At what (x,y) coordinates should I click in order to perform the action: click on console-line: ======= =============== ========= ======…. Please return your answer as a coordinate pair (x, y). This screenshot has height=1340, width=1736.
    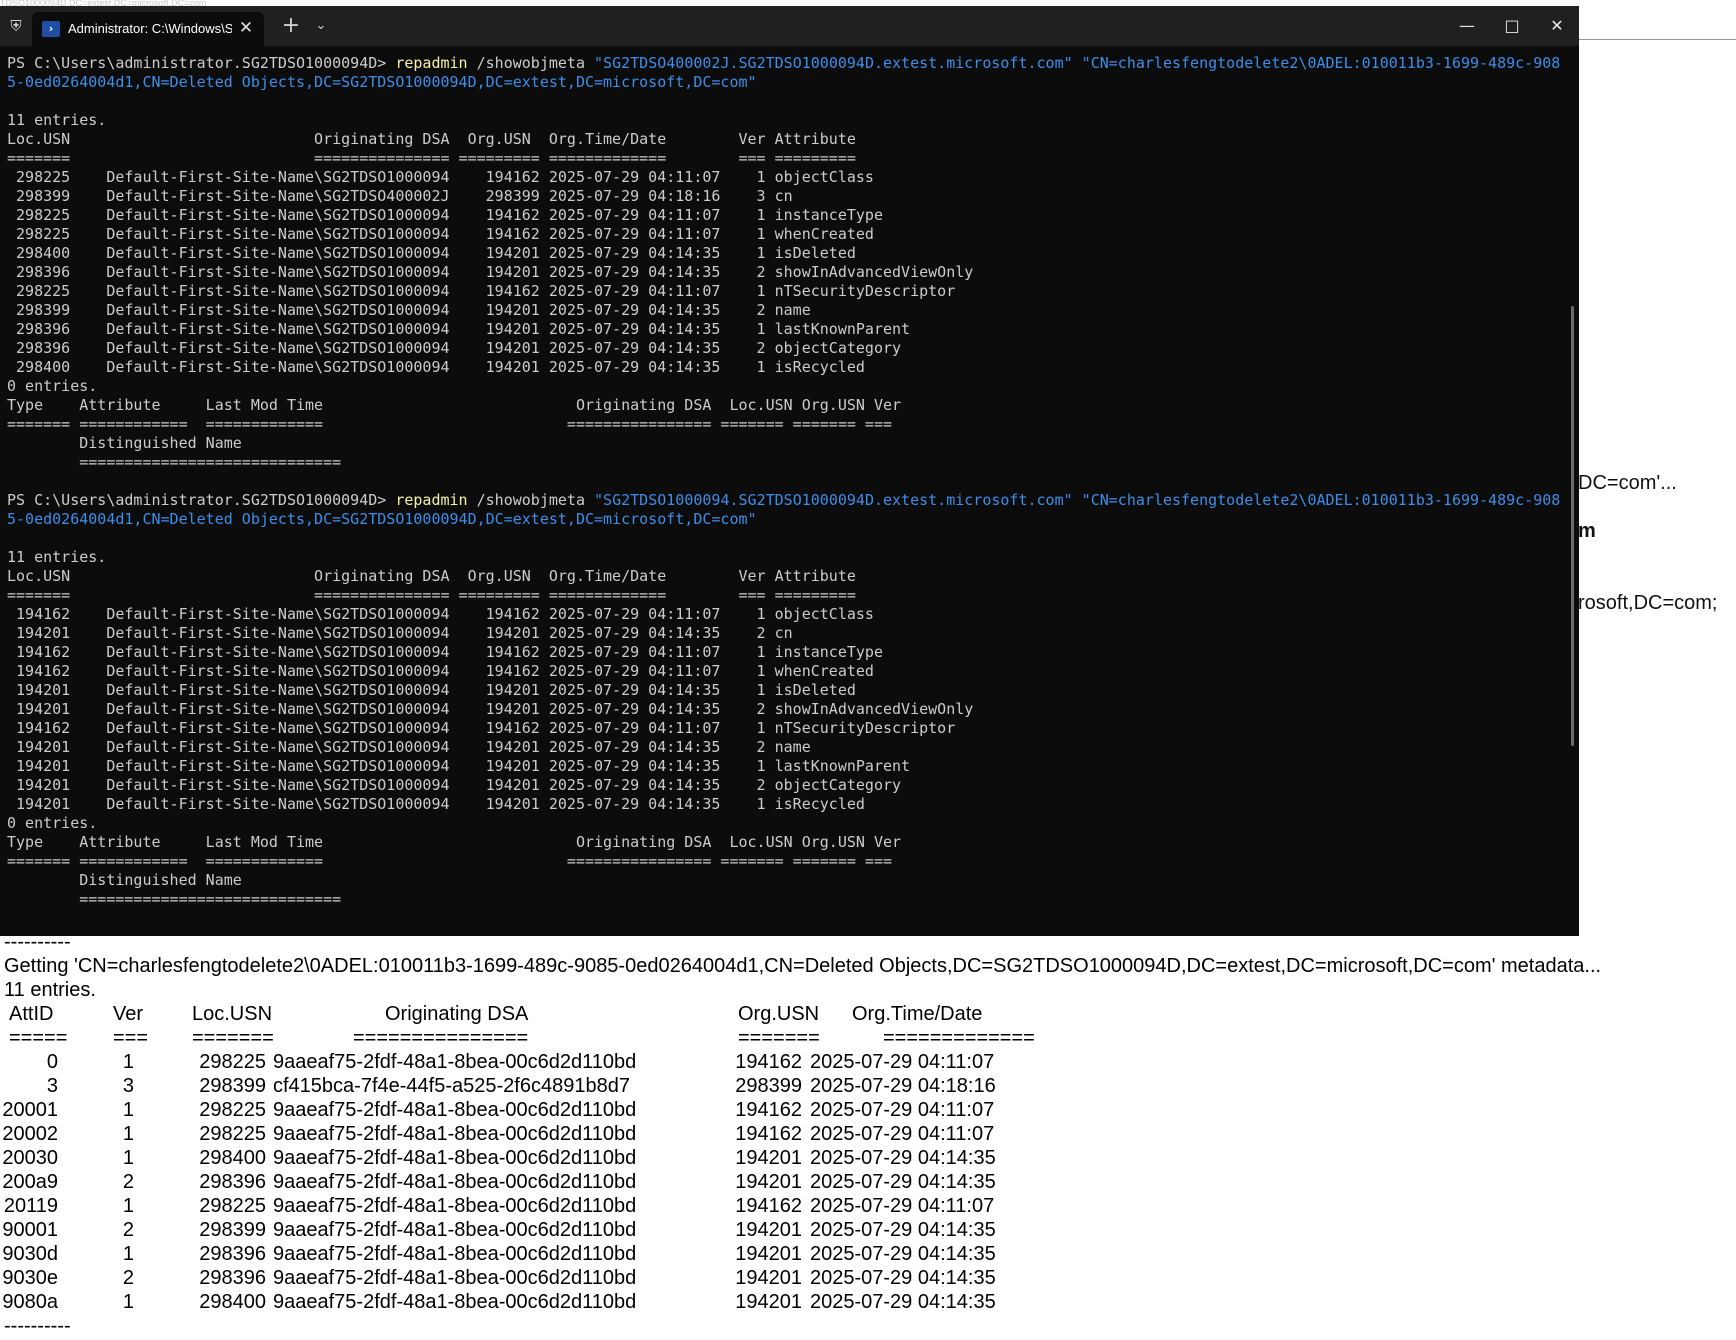
    Looking at the image, I should click on (787, 595).